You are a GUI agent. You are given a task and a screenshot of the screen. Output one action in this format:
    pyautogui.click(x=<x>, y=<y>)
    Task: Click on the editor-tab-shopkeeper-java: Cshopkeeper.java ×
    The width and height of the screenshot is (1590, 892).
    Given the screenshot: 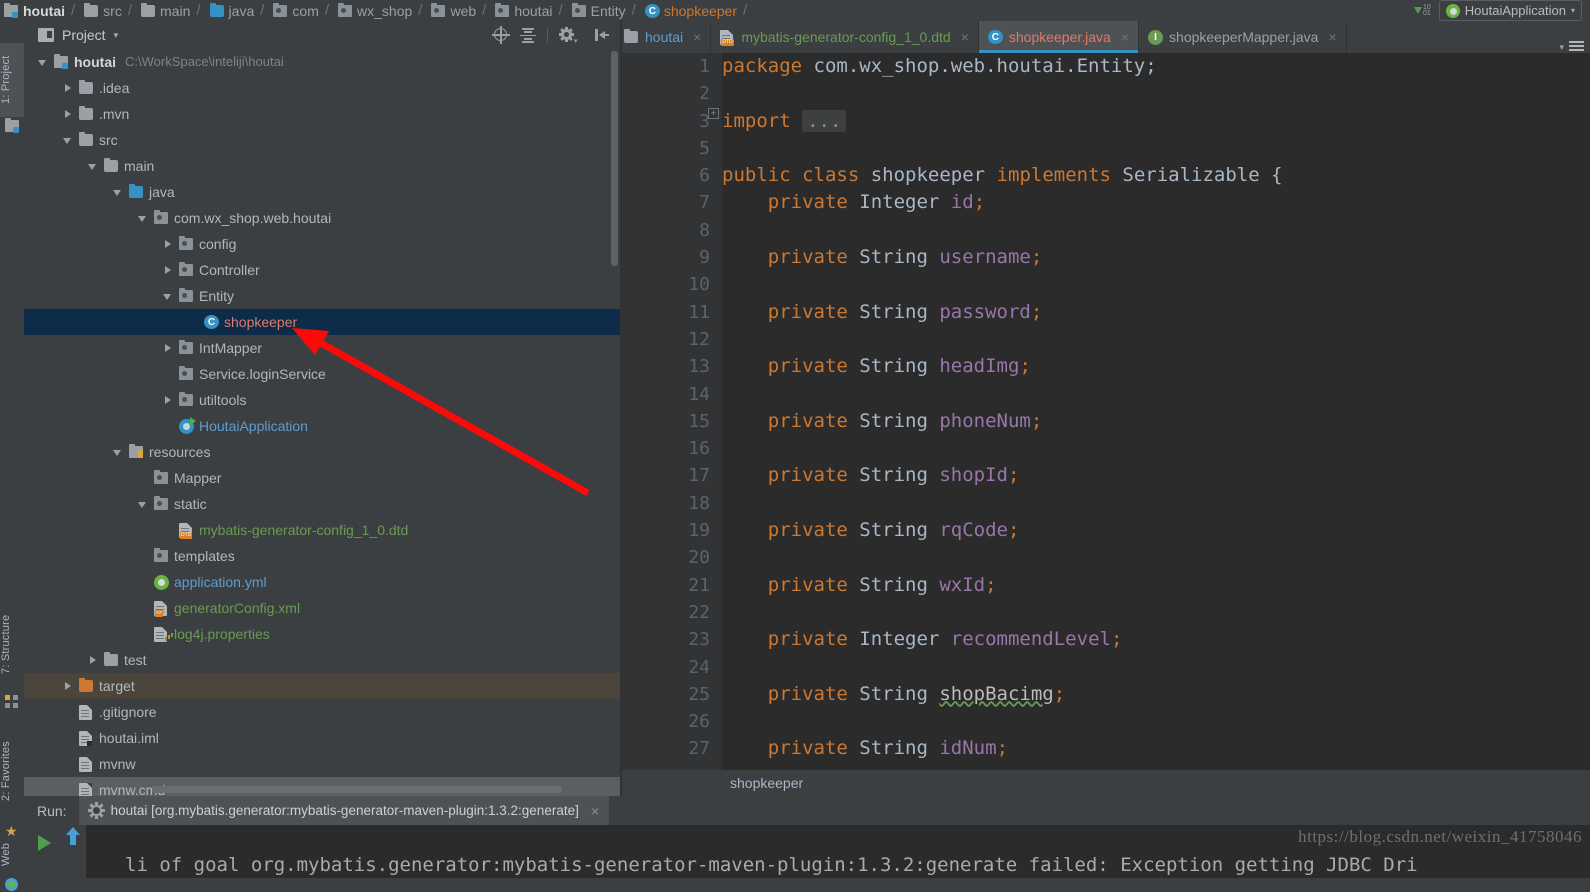 What is the action you would take?
    pyautogui.click(x=1059, y=37)
    